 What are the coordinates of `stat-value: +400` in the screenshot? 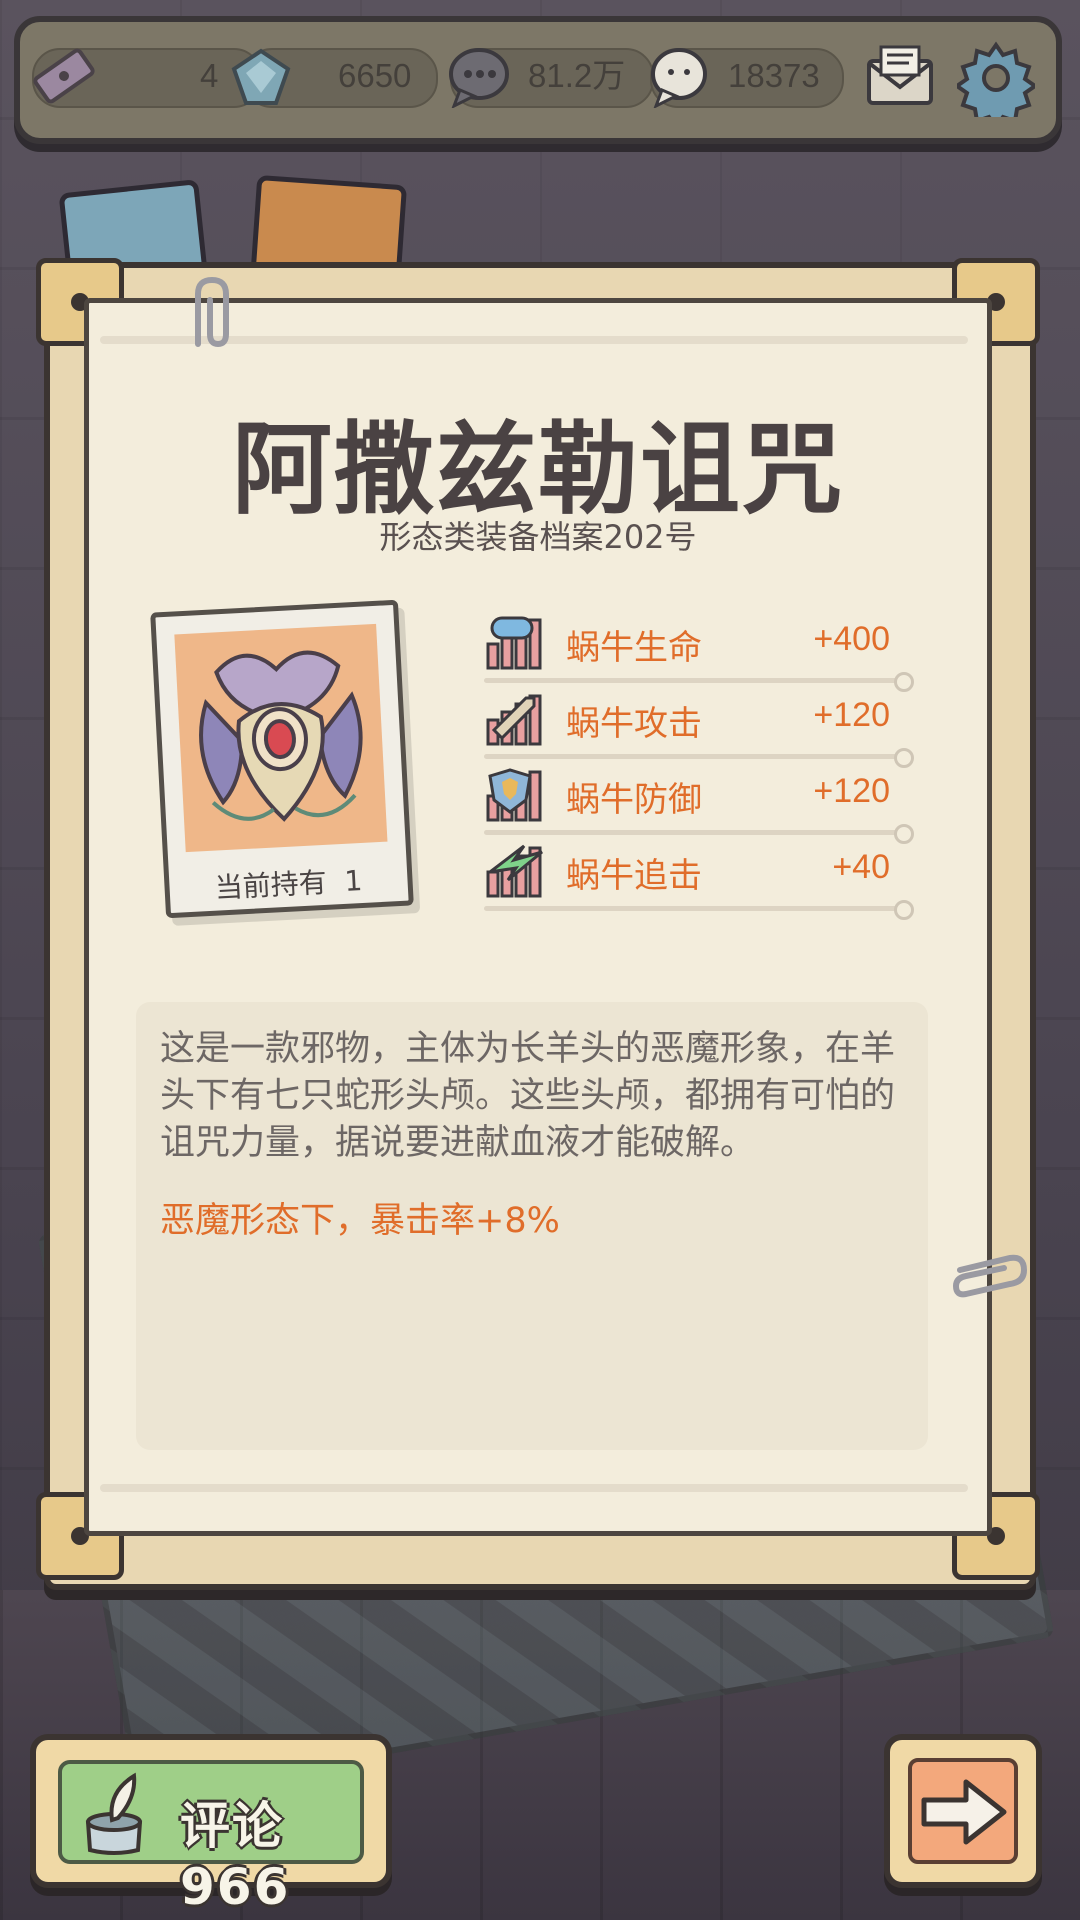 It's located at (851, 639).